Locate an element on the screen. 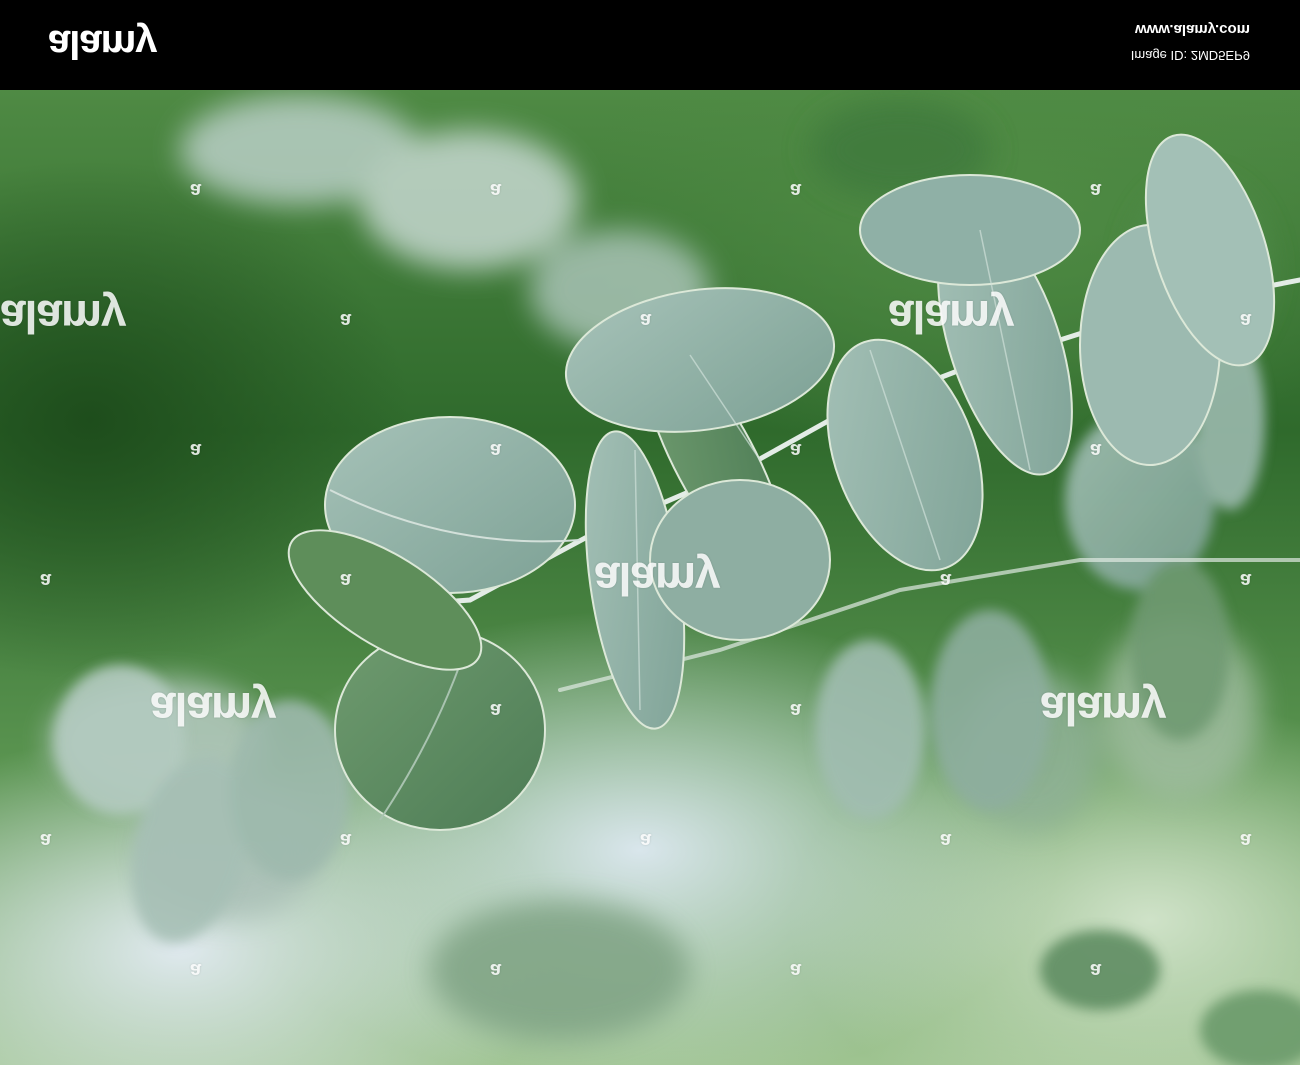 This screenshot has height=1065, width=1300. alamy-logo: alamy is located at coordinates (102, 44).